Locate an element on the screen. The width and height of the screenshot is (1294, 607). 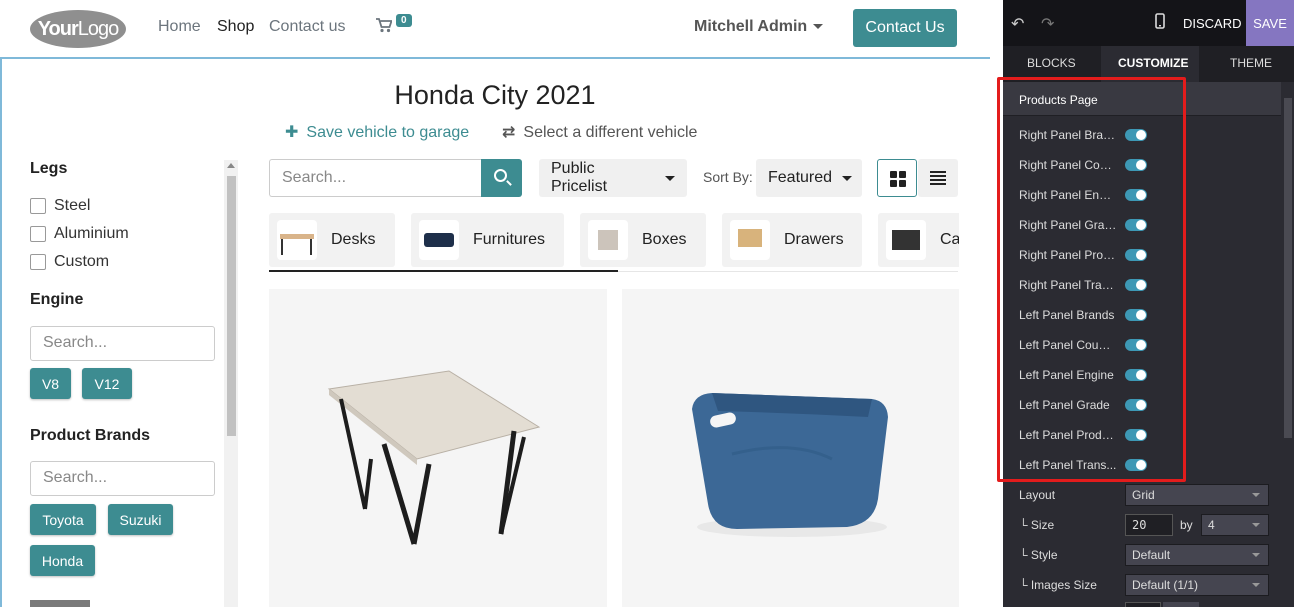
next-option-clipped is located at coordinates (1181, 604).